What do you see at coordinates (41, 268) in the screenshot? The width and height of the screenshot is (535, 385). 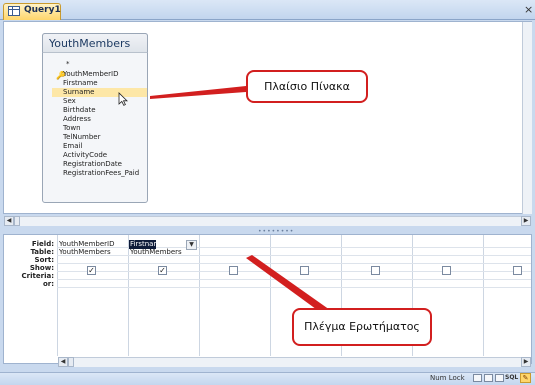 I see `grid-row-label: Show:` at bounding box center [41, 268].